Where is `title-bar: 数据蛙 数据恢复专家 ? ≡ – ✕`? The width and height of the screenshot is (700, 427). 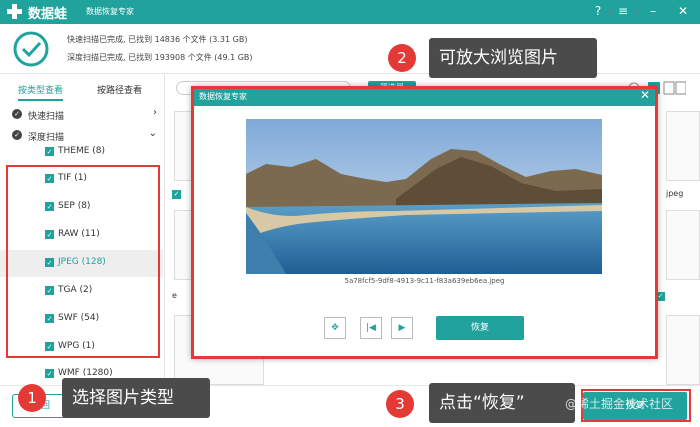
title-bar: 数据蛙 数据恢复专家 ? ≡ – ✕ is located at coordinates (350, 12).